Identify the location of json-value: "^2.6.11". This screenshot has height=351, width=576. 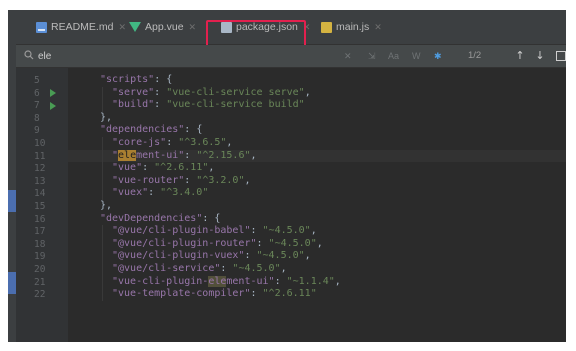
(181, 168).